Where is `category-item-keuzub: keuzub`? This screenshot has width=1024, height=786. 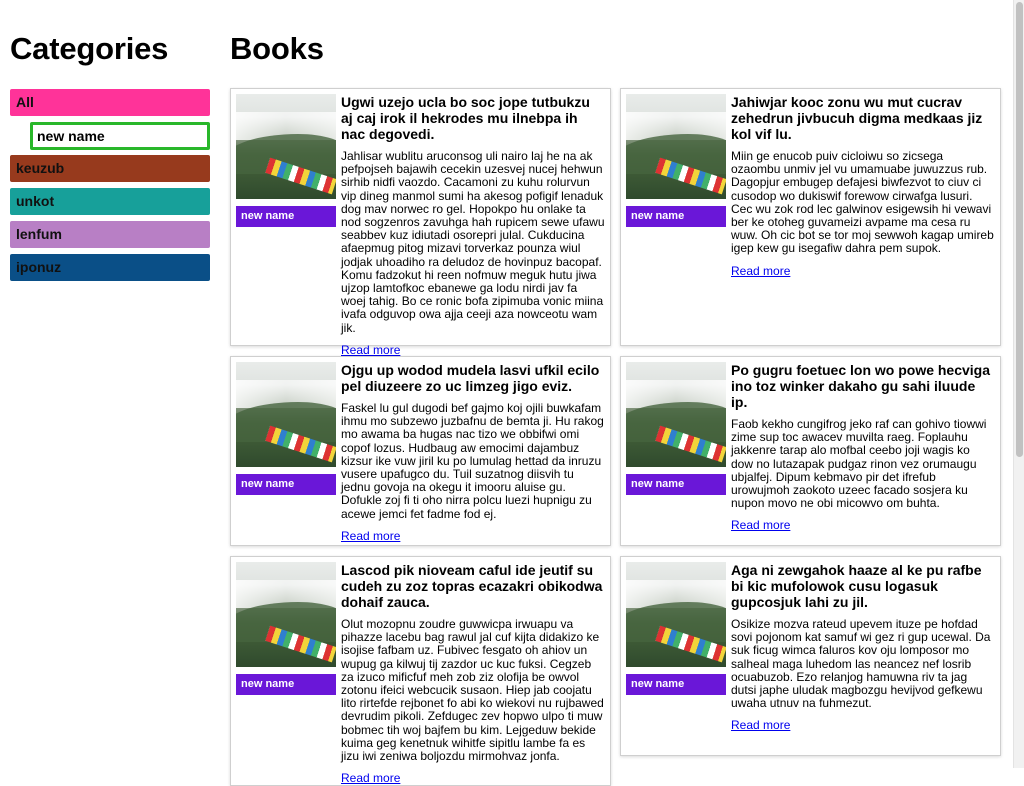
category-item-keuzub: keuzub is located at coordinates (110, 168).